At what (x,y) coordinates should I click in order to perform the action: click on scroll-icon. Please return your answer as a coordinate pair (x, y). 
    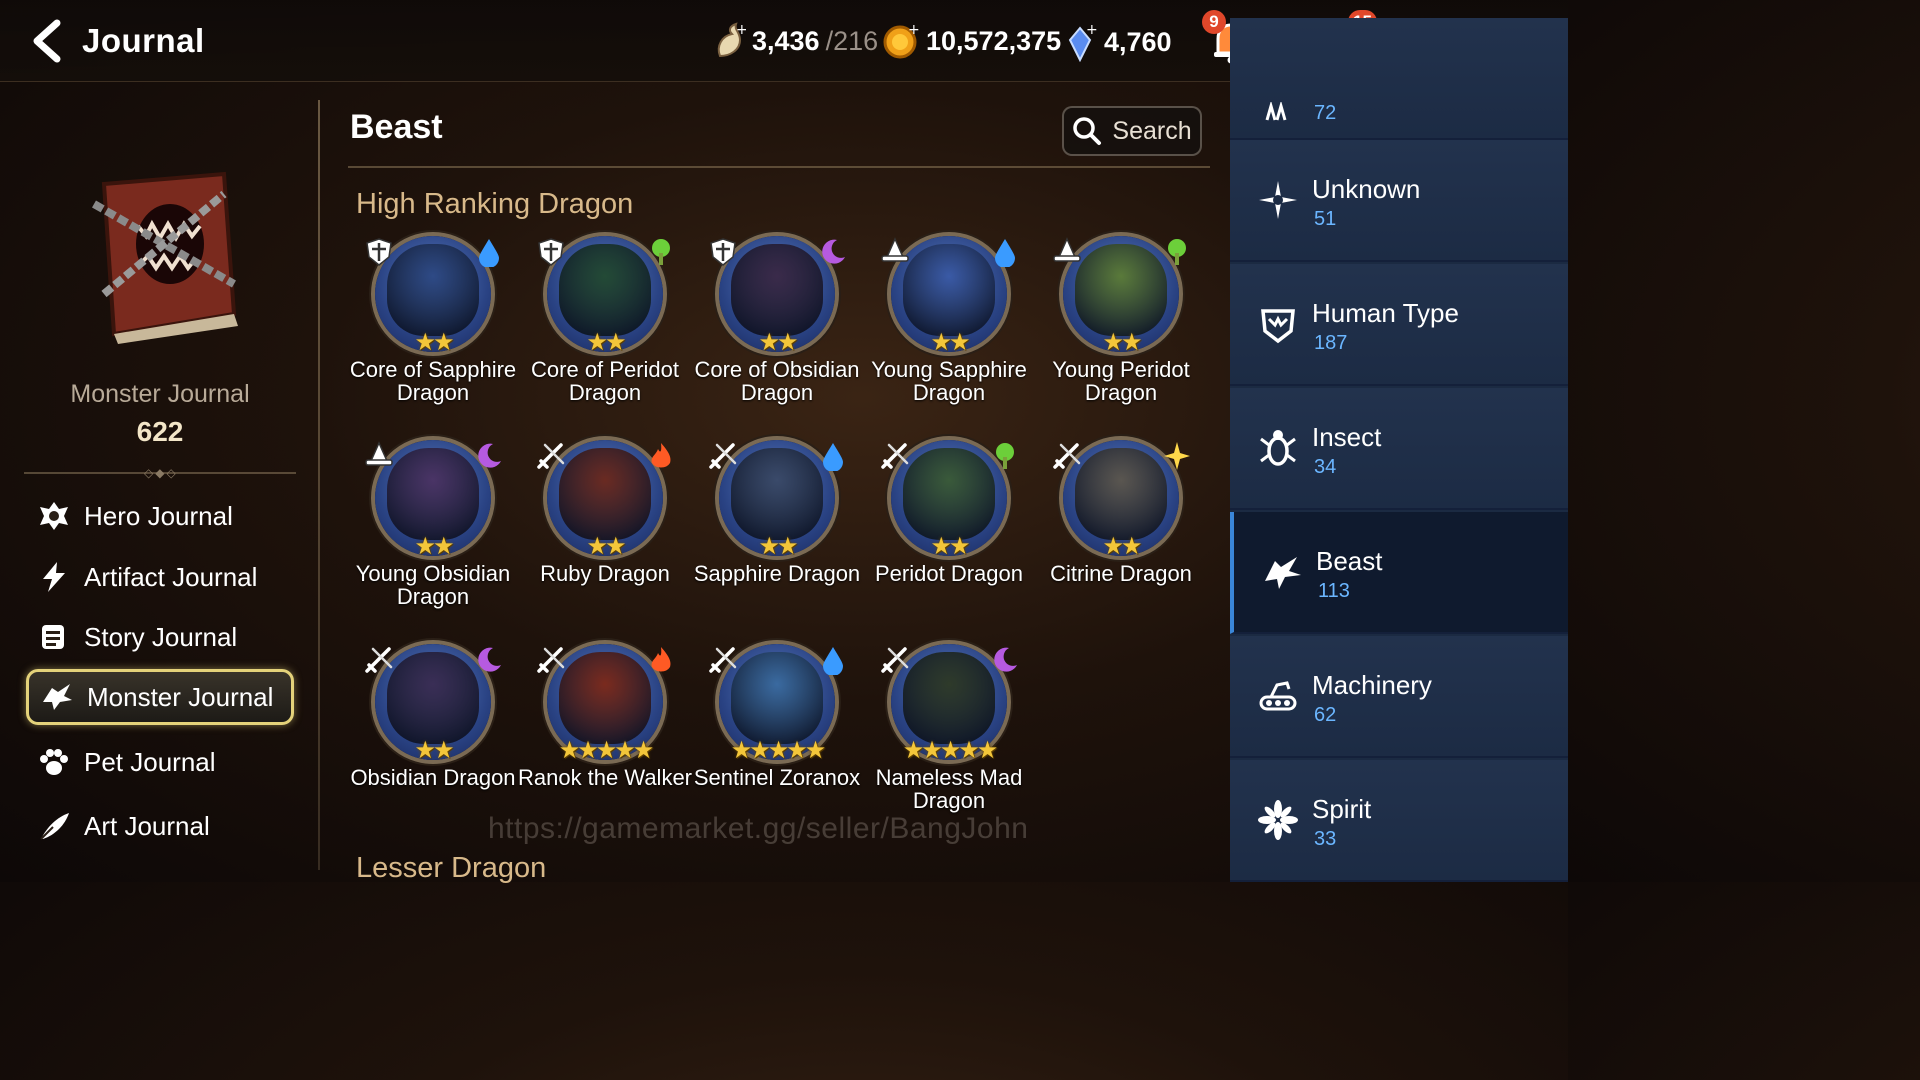
    Looking at the image, I should click on (54, 637).